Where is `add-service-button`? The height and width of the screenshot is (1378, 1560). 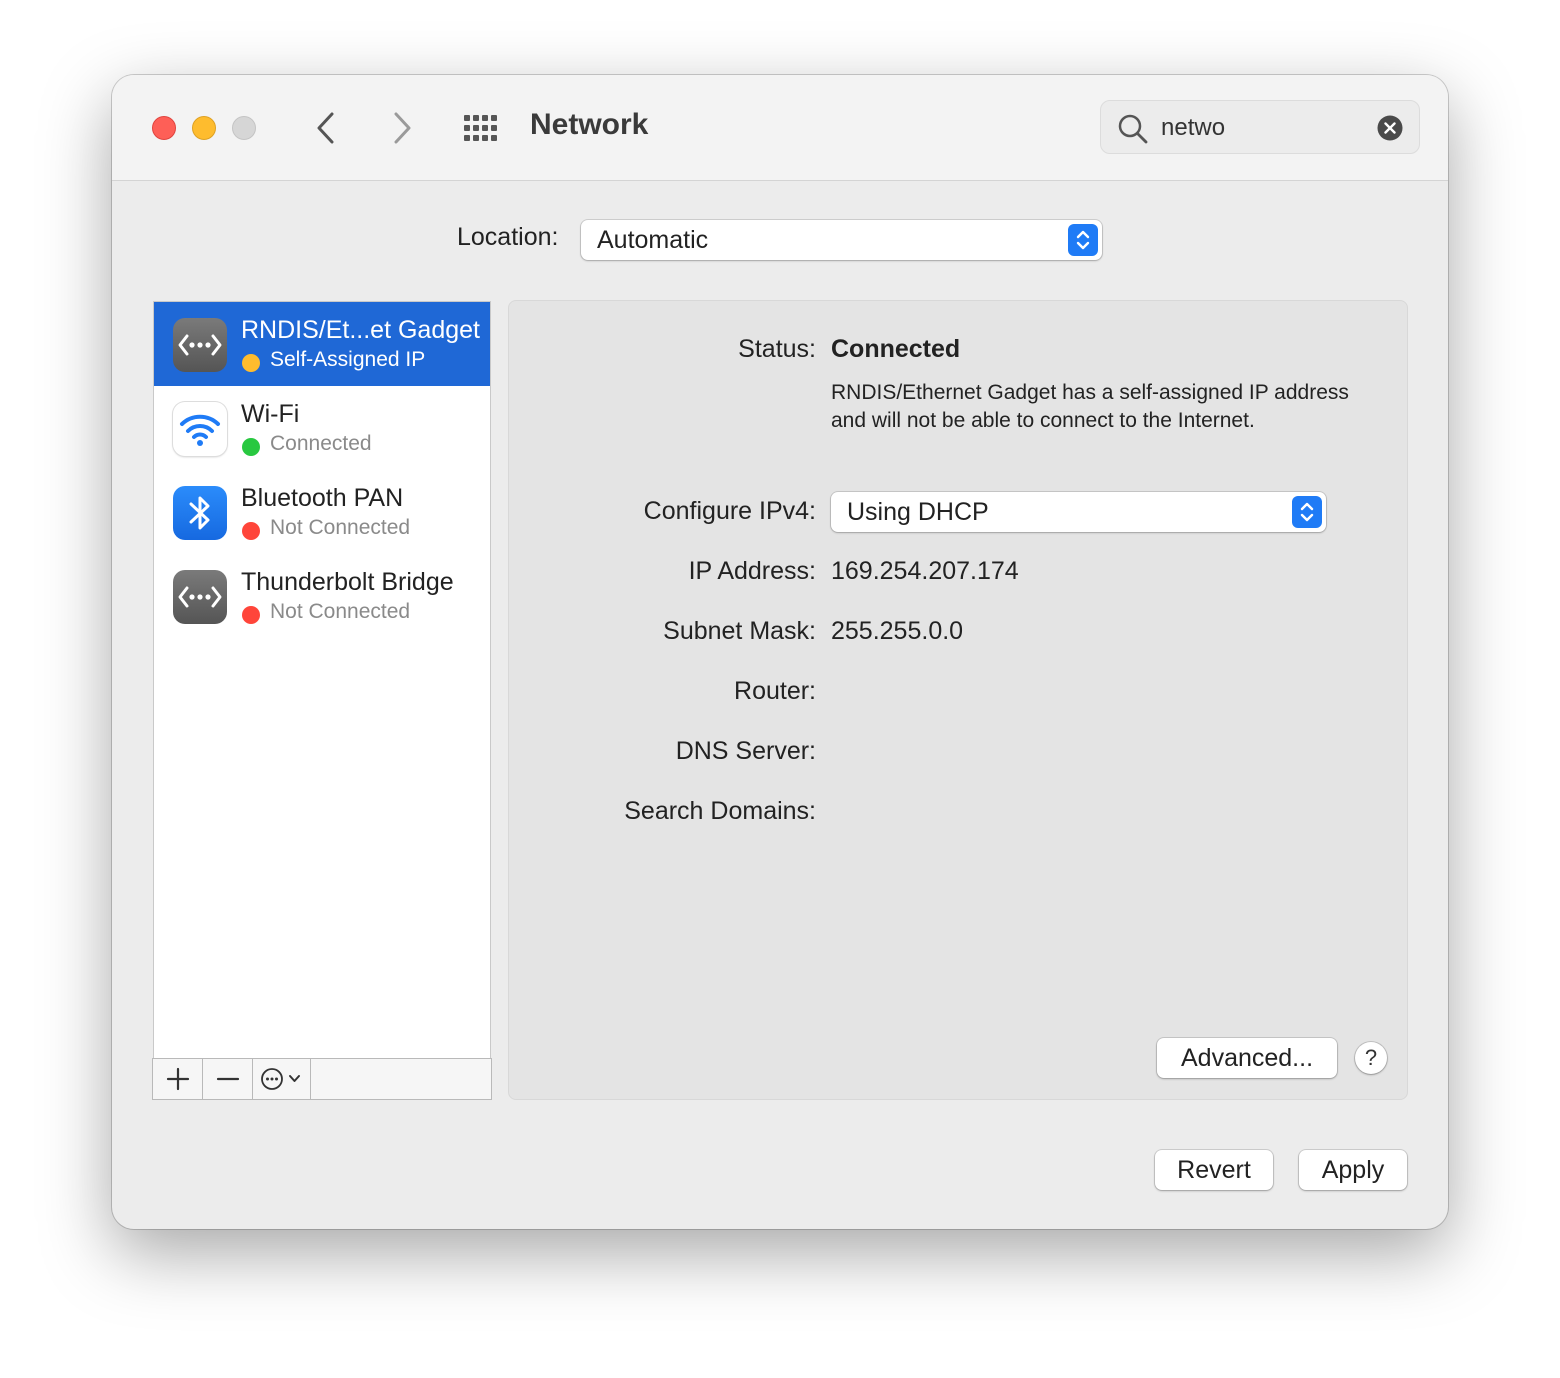 add-service-button is located at coordinates (178, 1079).